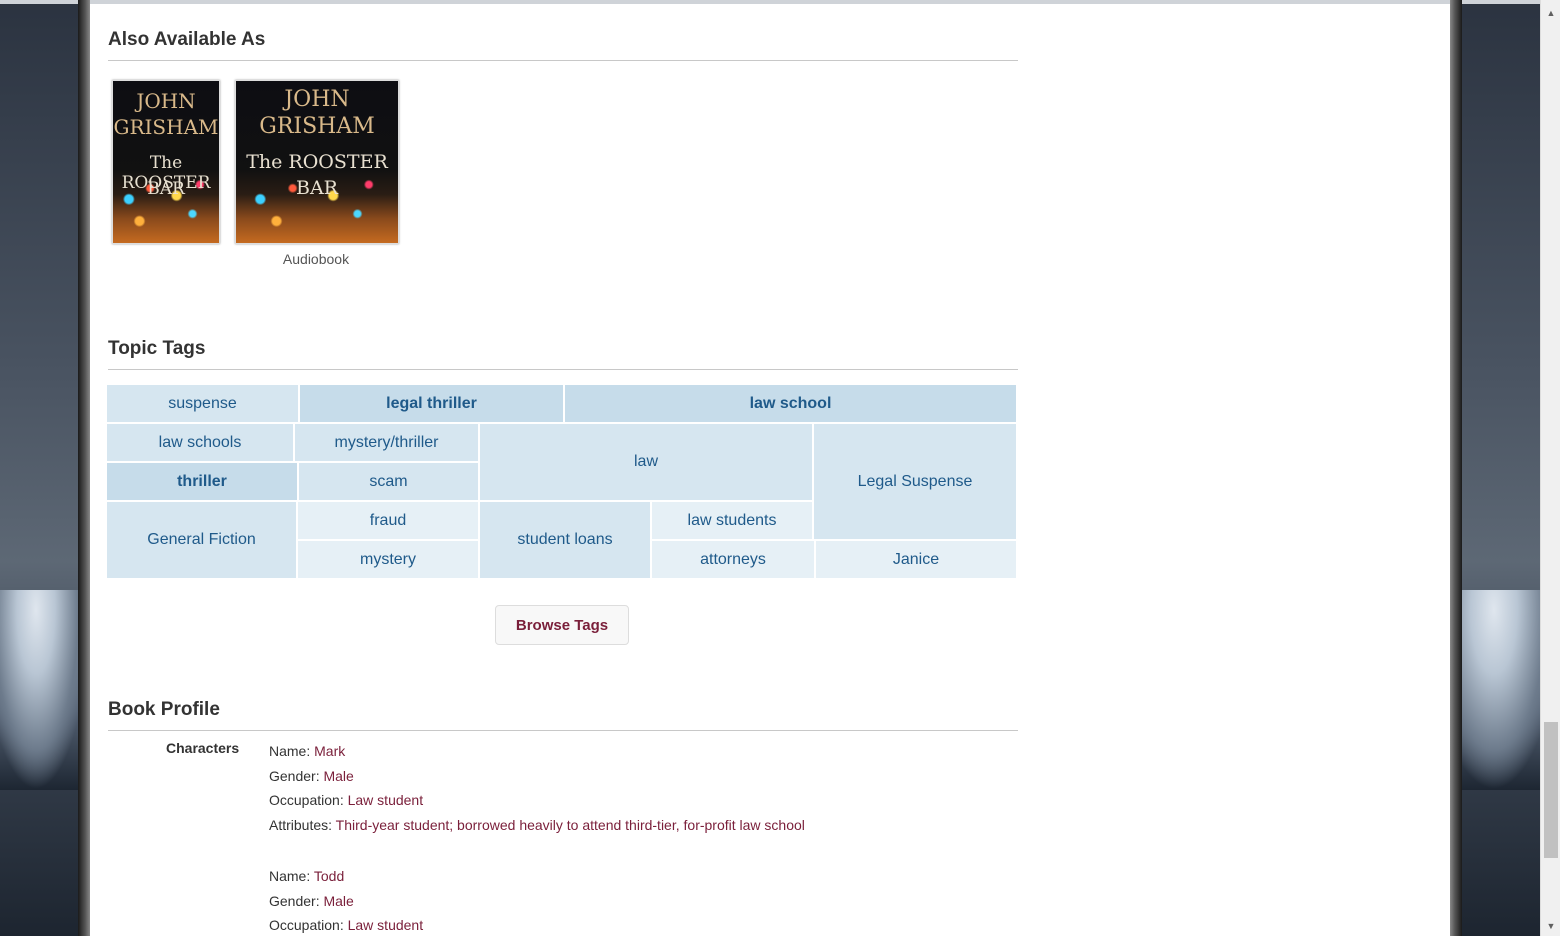  I want to click on book-profile-section: Book Profile, so click(563, 715).